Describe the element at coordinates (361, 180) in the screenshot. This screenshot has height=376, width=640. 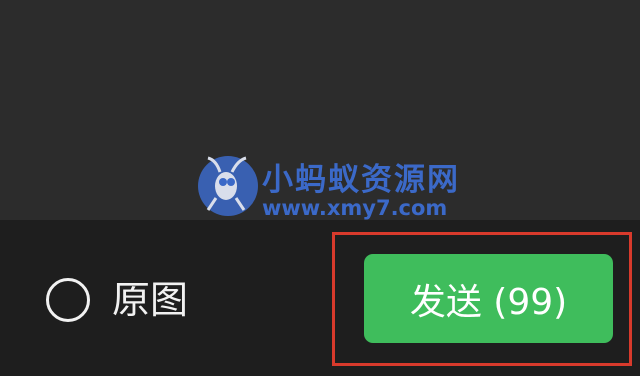
I see `watermark-title: 小蚂蚁资源网` at that location.